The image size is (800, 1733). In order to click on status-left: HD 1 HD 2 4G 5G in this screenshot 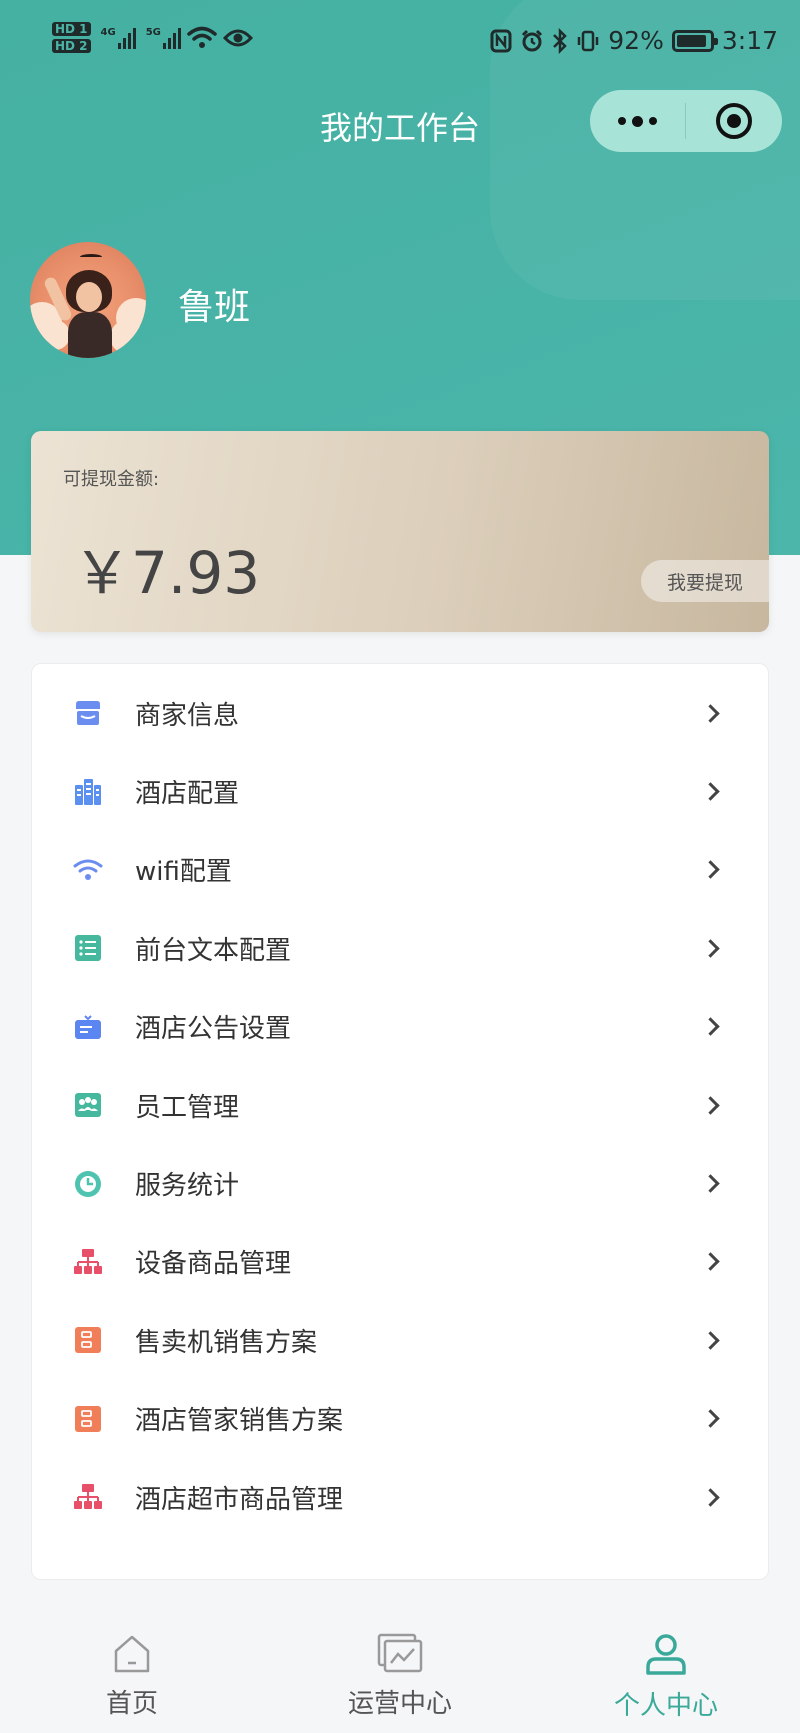, I will do `click(152, 37)`.